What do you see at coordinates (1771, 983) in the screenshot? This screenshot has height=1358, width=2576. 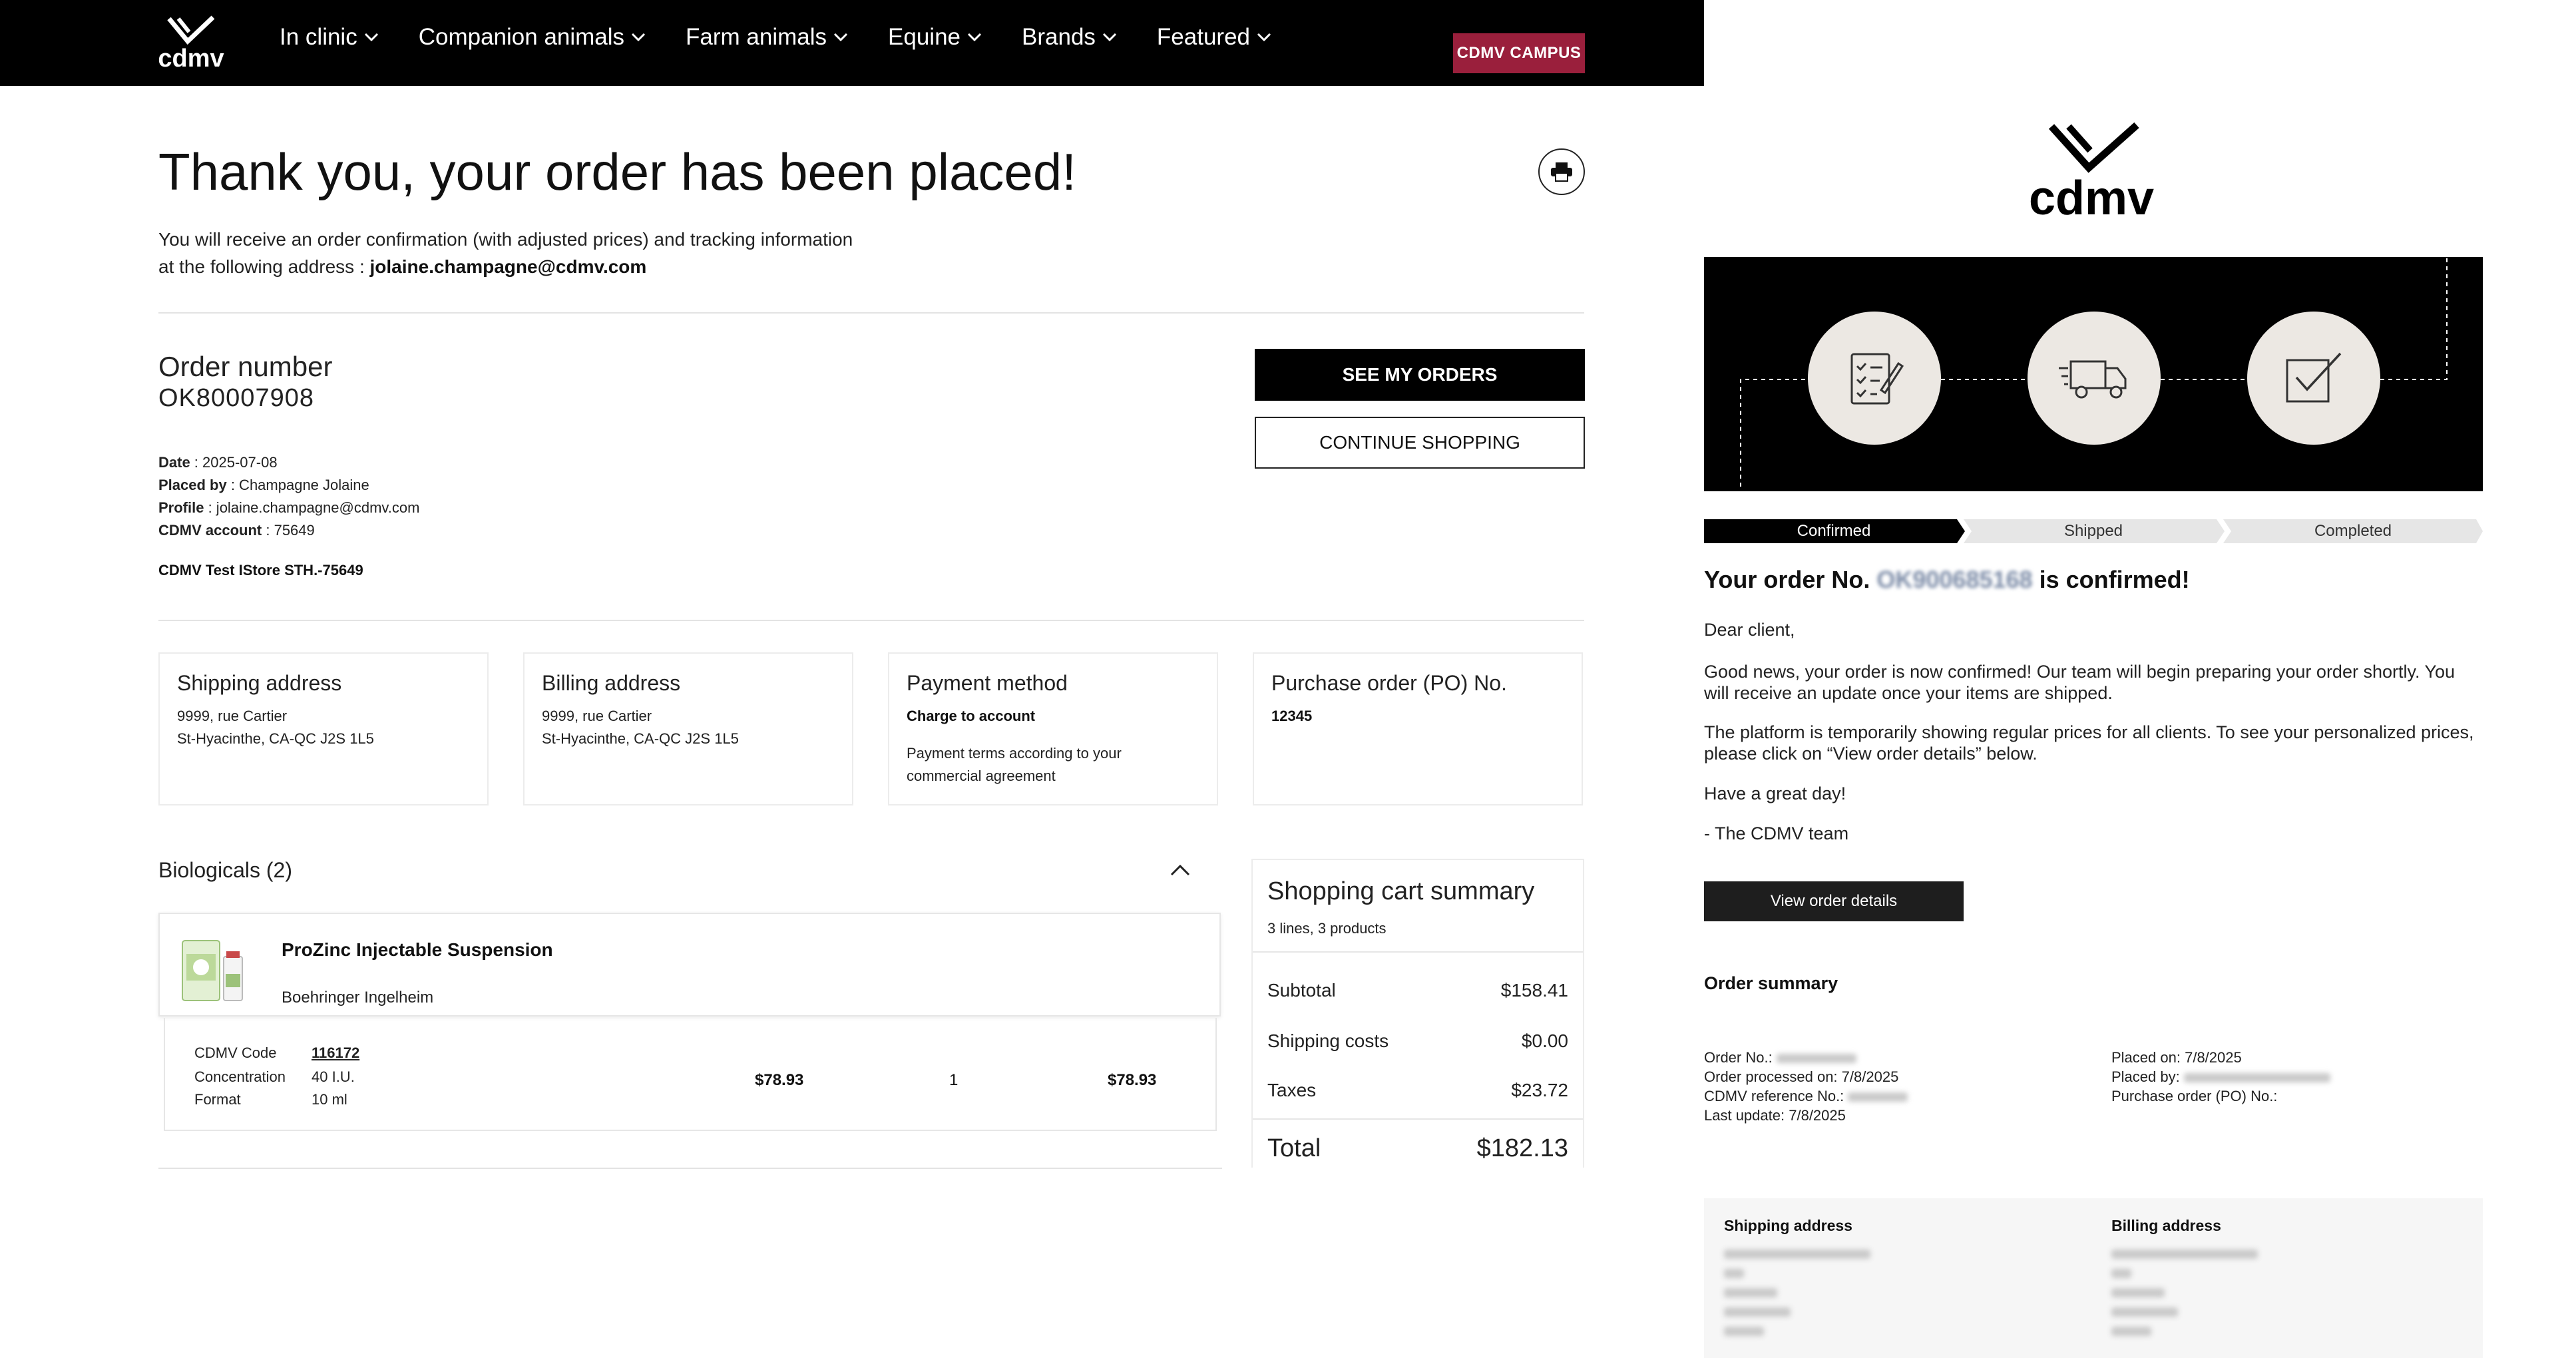 I see `order-summary-title: Order summary` at bounding box center [1771, 983].